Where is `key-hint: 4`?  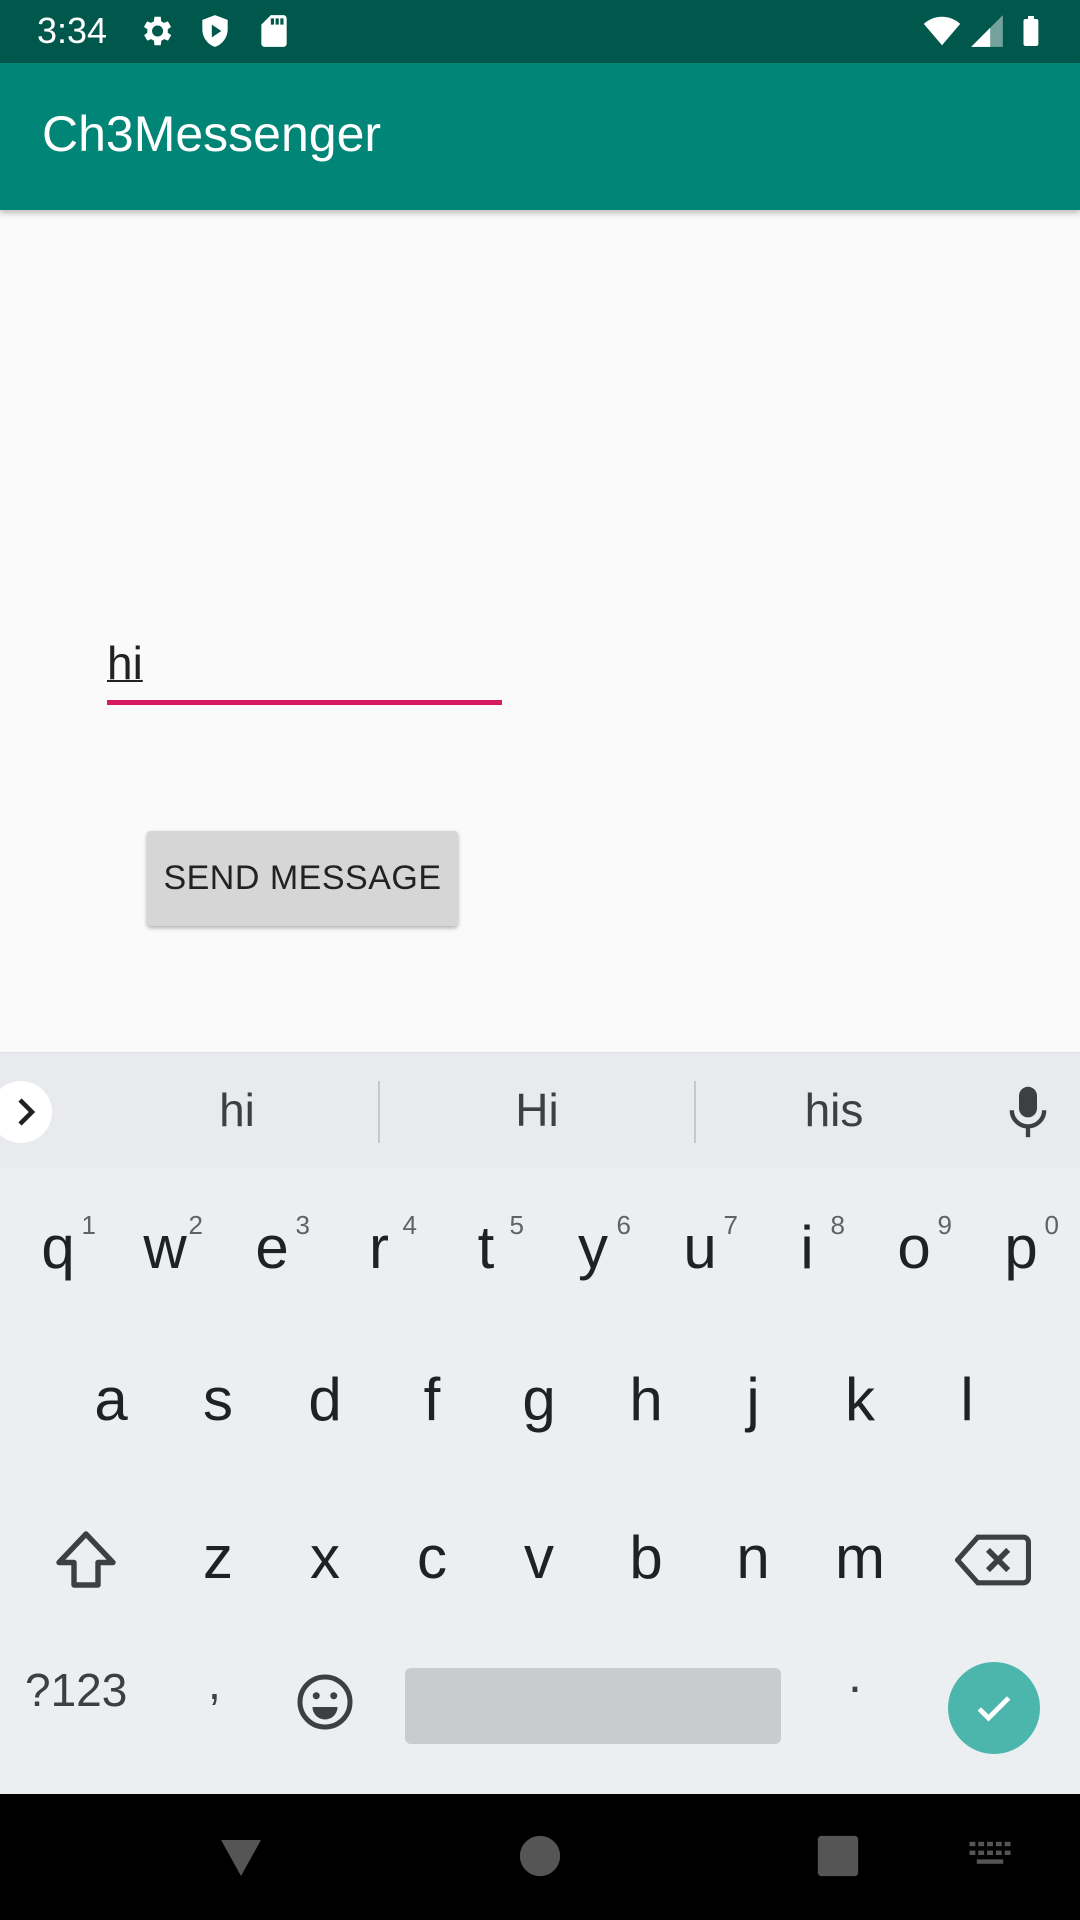
key-hint: 4 is located at coordinates (409, 1225).